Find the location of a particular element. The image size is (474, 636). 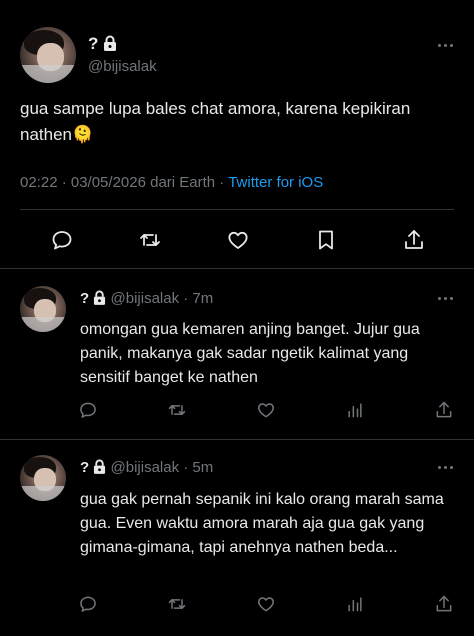

timestamp: 02:22 · 03/05/2026 dari Earth · is located at coordinates (124, 182).